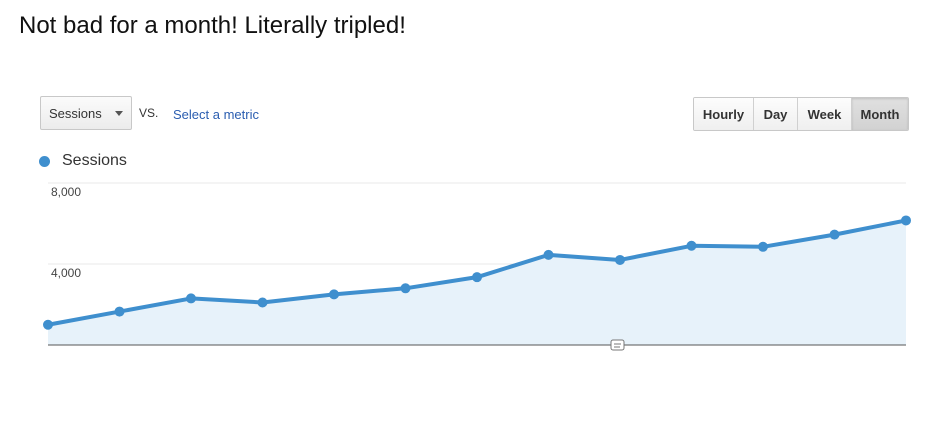  Describe the element at coordinates (66, 273) in the screenshot. I see `y-tick-label: 4,000` at that location.